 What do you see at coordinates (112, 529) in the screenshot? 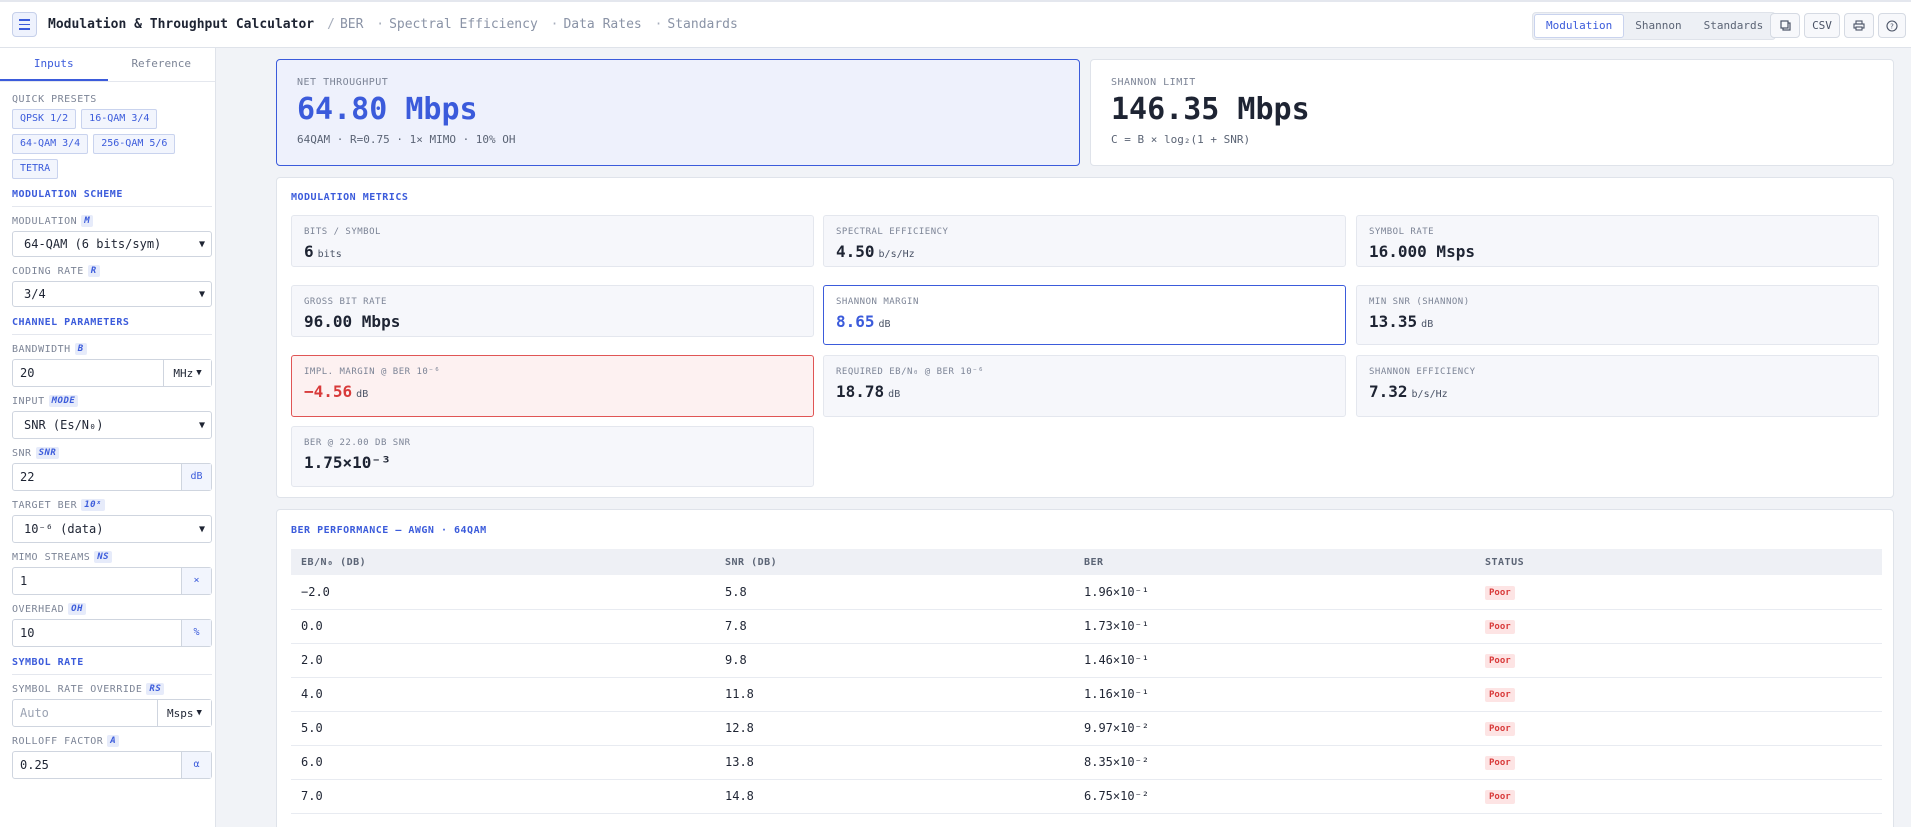
I see `target-ber-select: 10⁻⁶ (data) ▼` at bounding box center [112, 529].